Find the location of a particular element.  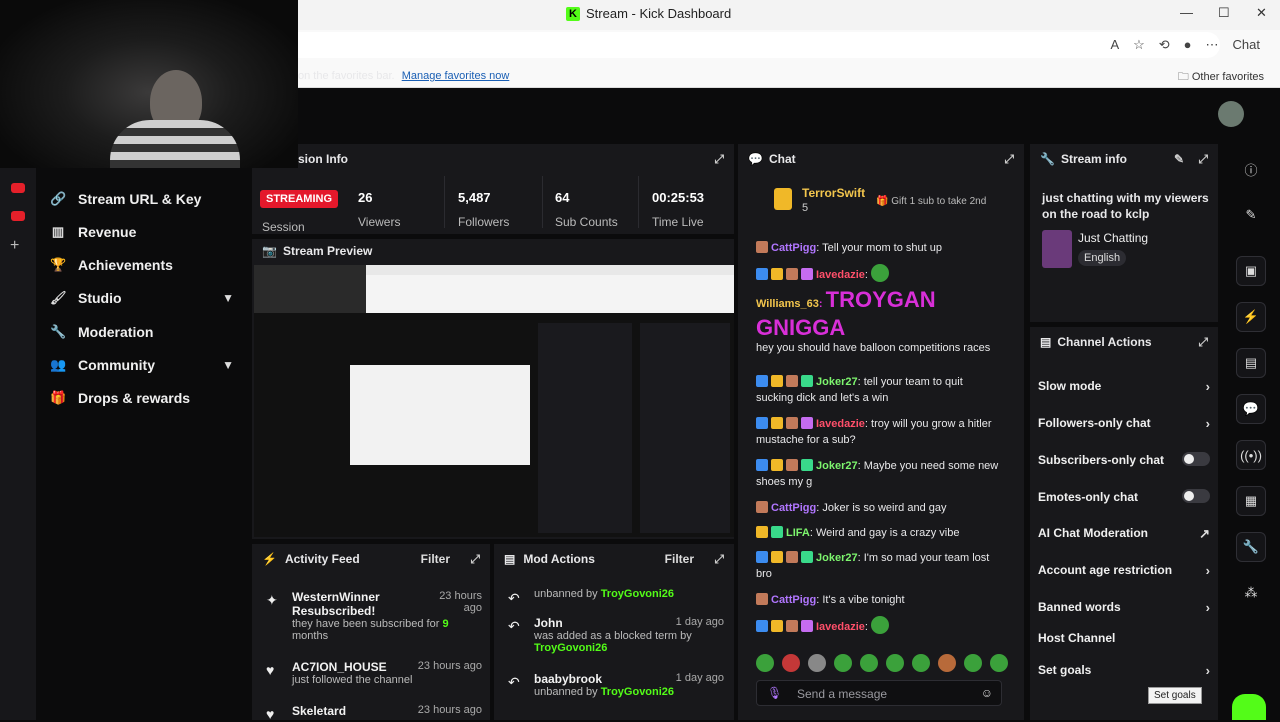

action-label: Slow mode is located at coordinates (1070, 386).